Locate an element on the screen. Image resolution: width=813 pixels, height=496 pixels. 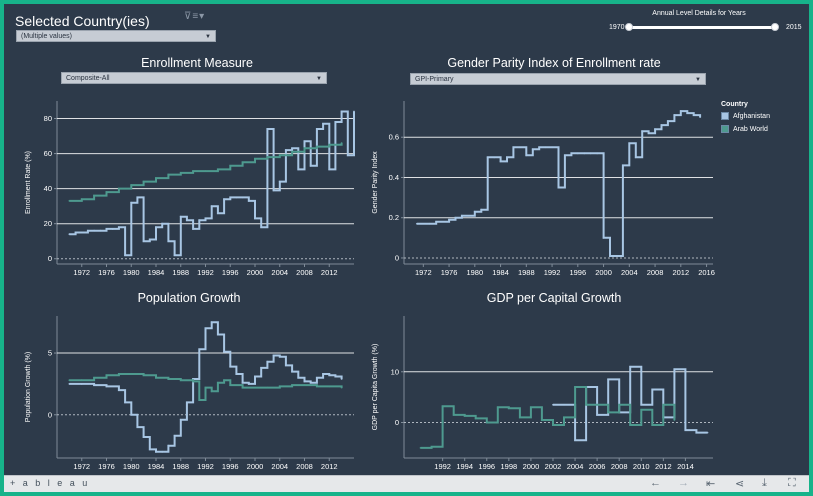
legend-swatch-afghanistan is located at coordinates (725, 116).